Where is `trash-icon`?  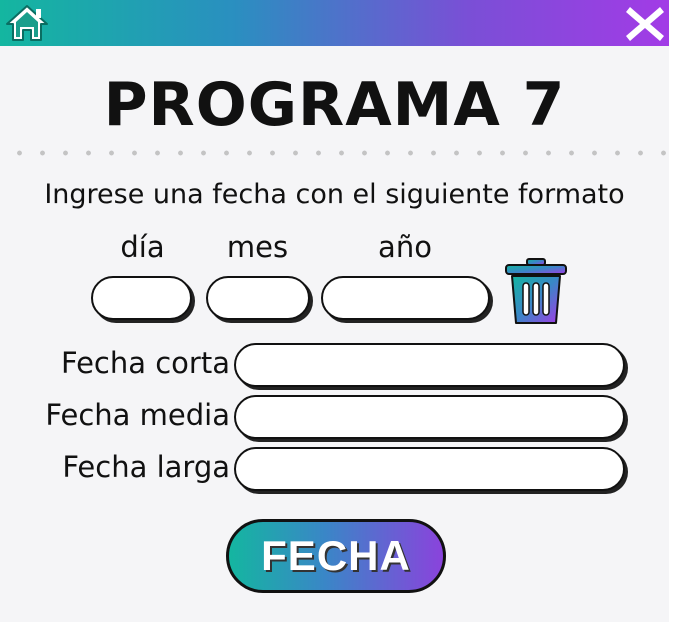 trash-icon is located at coordinates (536, 291).